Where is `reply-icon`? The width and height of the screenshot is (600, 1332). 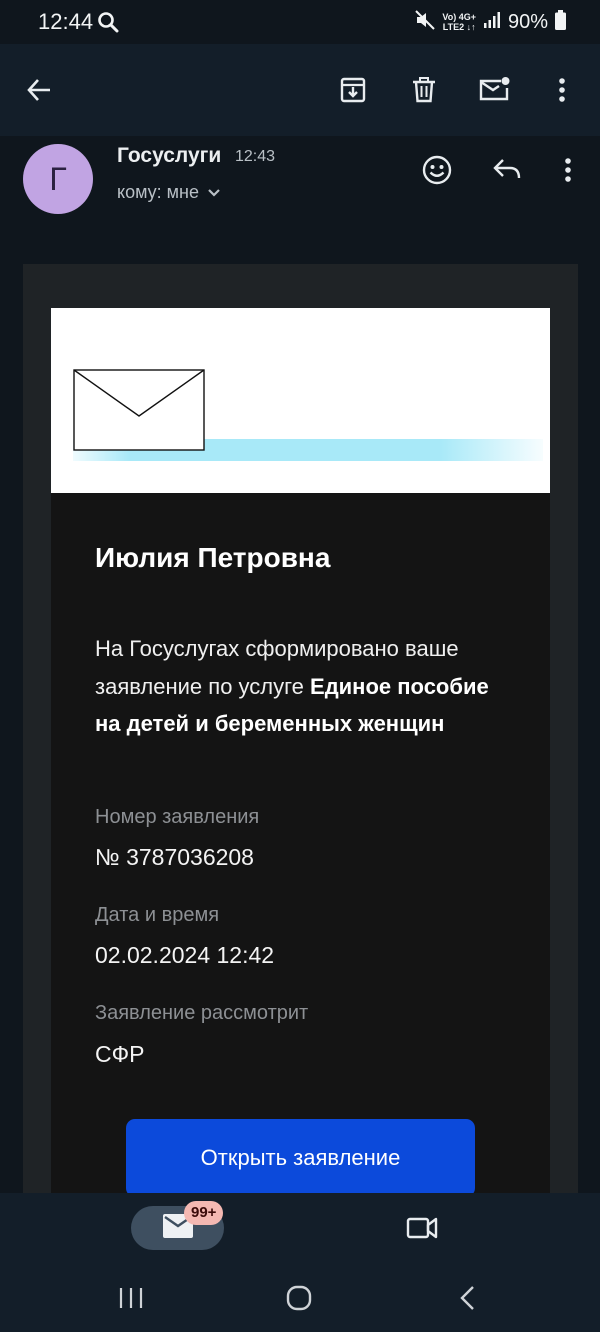
reply-icon is located at coordinates (507, 170).